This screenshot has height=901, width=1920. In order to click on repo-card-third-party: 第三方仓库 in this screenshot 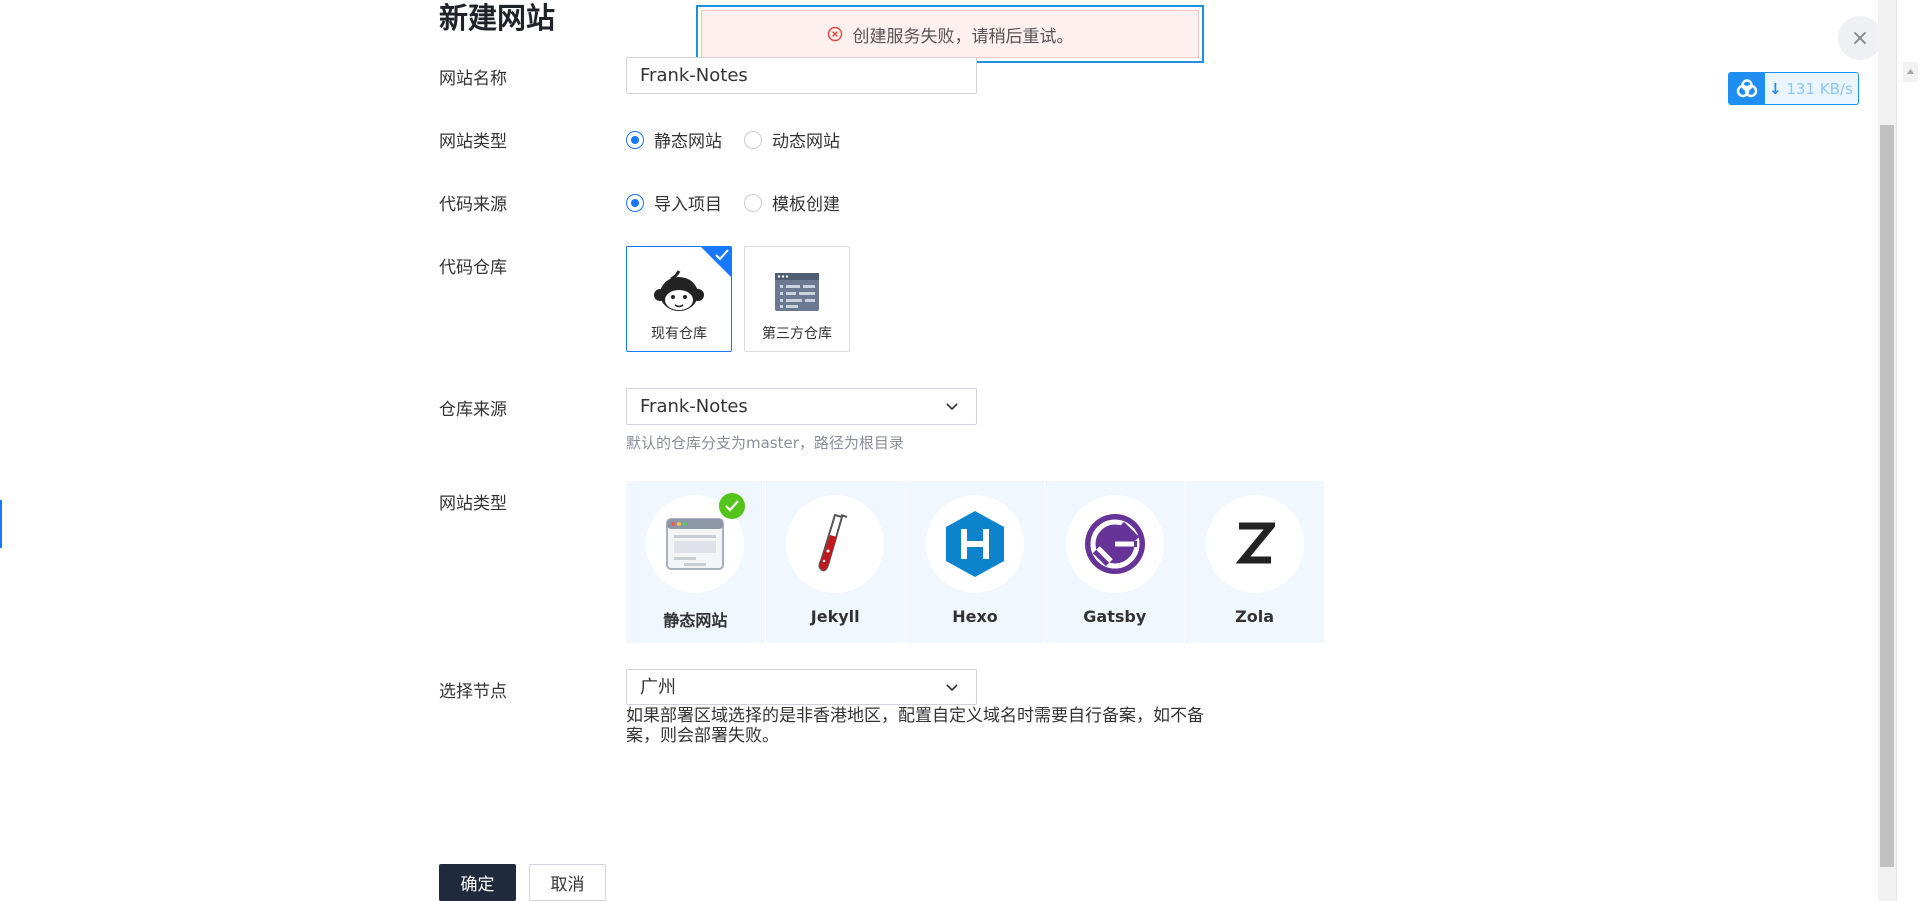, I will do `click(797, 299)`.